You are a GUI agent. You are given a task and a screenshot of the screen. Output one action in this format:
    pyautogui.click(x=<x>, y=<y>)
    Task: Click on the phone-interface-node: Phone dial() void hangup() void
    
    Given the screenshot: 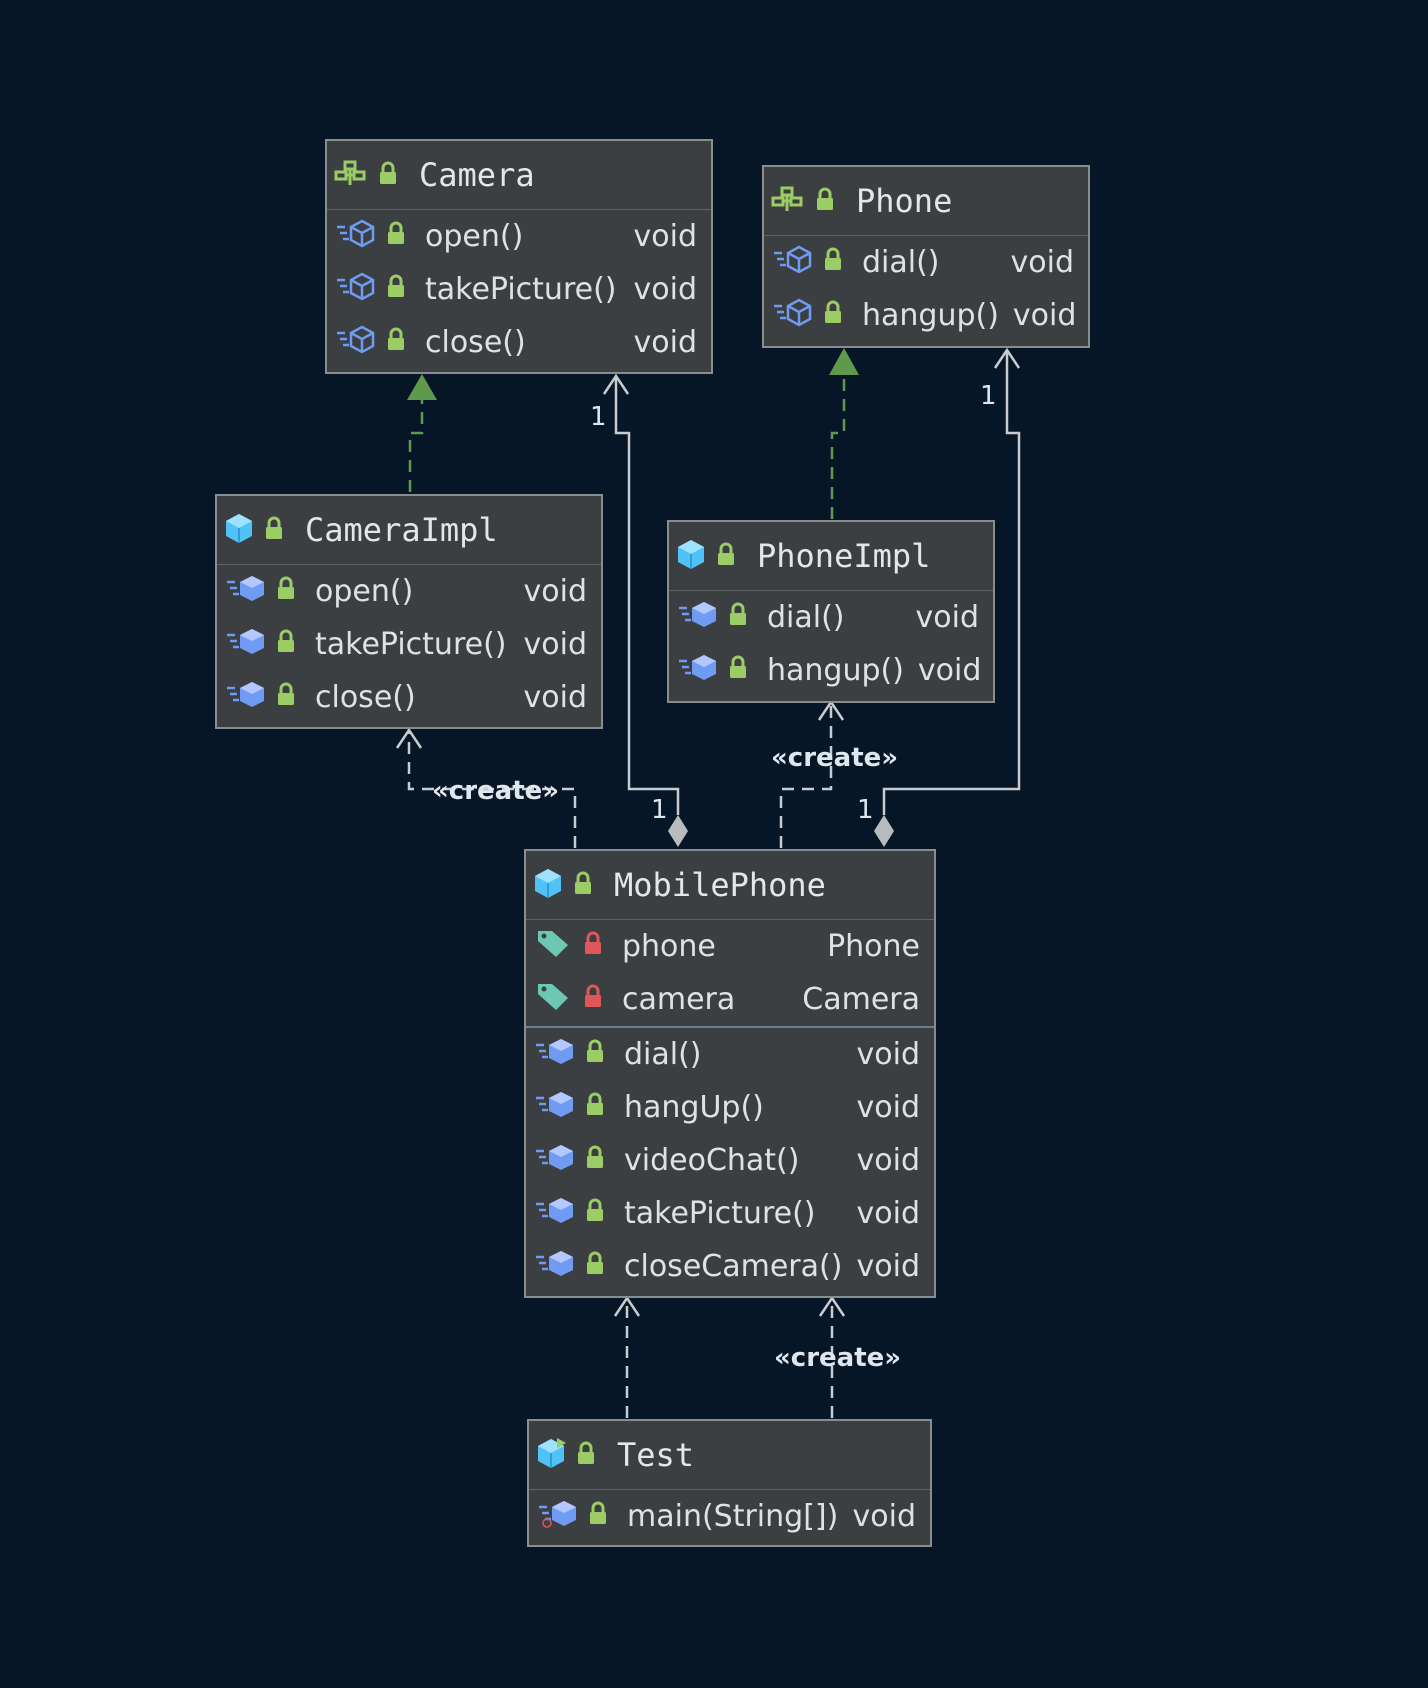 What is the action you would take?
    pyautogui.click(x=926, y=256)
    